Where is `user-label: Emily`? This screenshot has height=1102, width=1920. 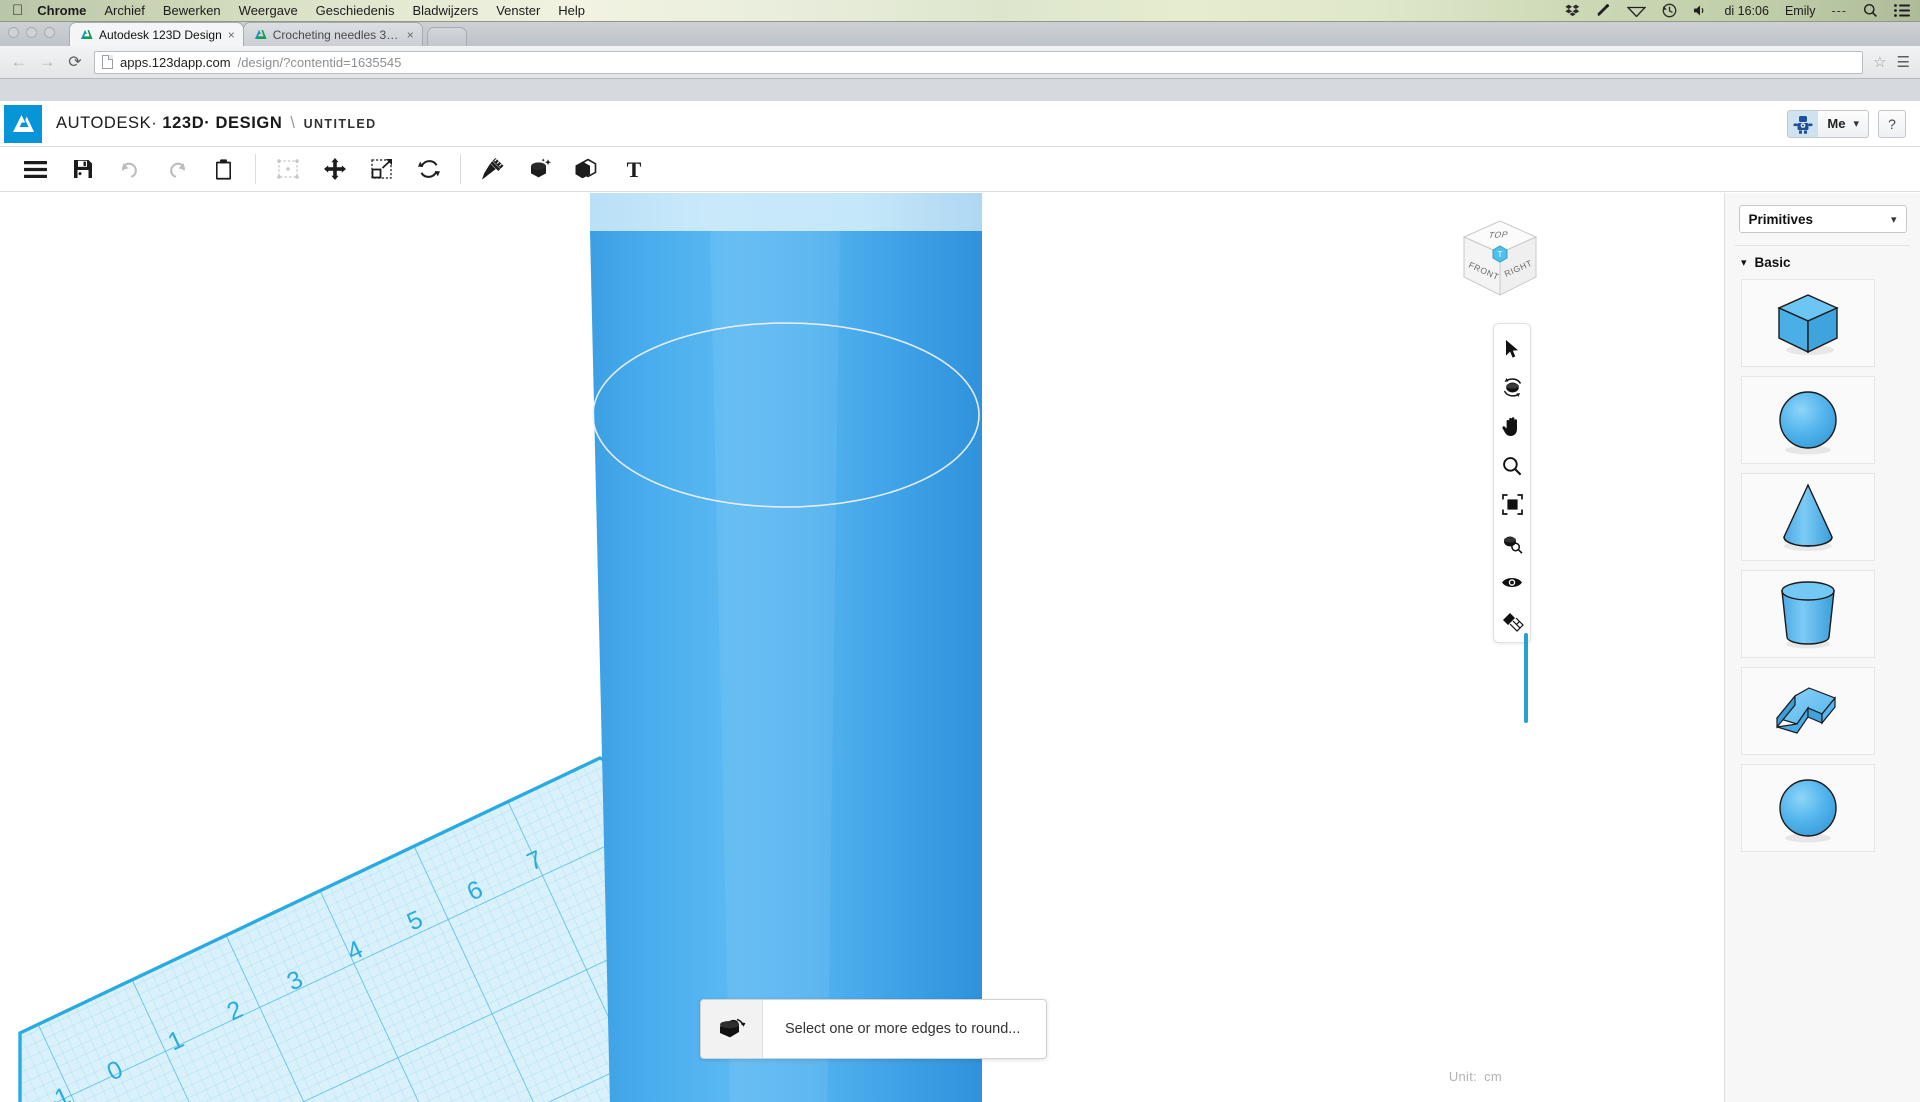 user-label: Emily is located at coordinates (1800, 11).